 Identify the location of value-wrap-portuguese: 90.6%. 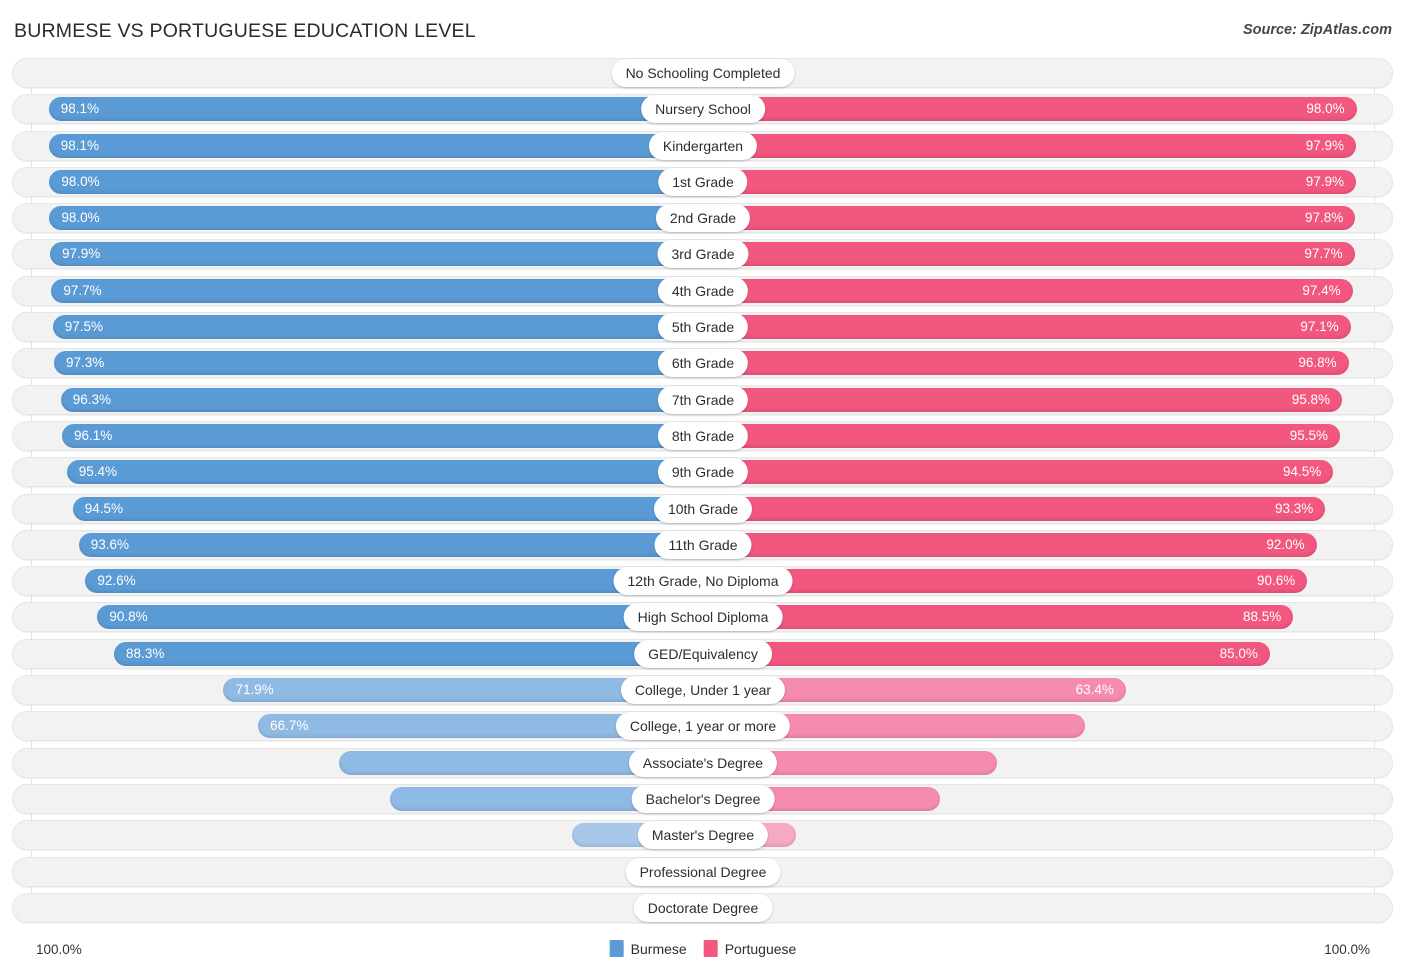
(1005, 581).